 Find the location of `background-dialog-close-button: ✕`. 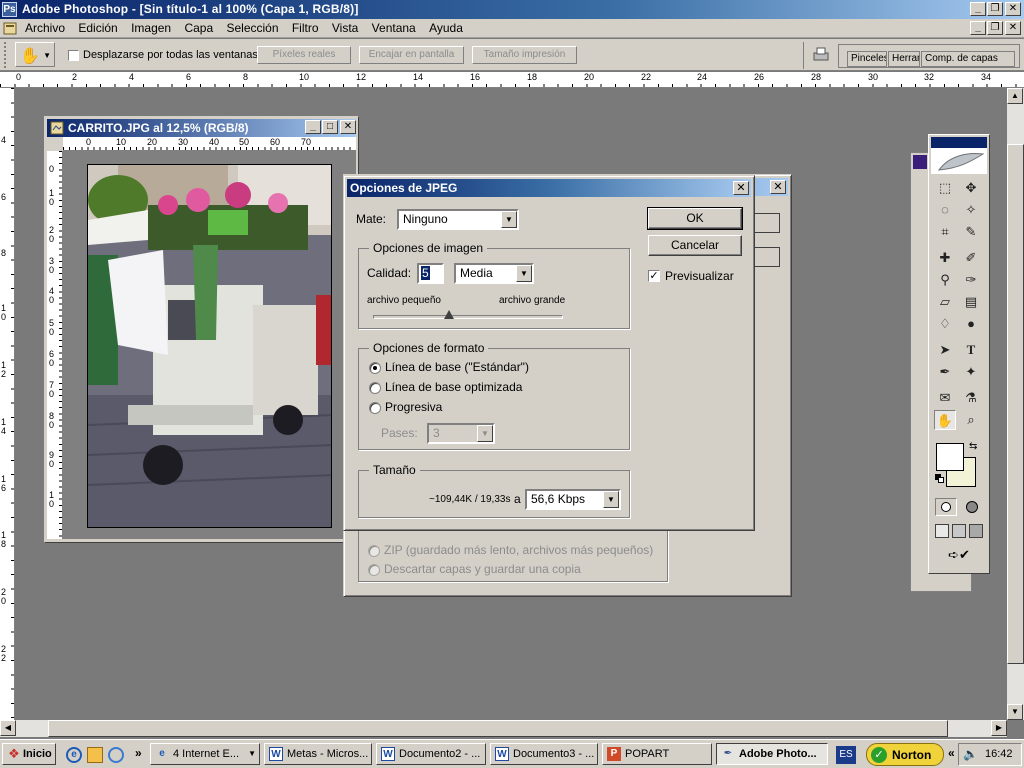

background-dialog-close-button: ✕ is located at coordinates (778, 187).